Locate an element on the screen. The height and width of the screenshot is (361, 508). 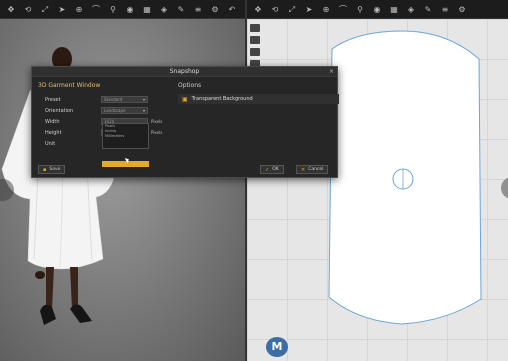
scale-icon: ⤢ is located at coordinates (45, 9).